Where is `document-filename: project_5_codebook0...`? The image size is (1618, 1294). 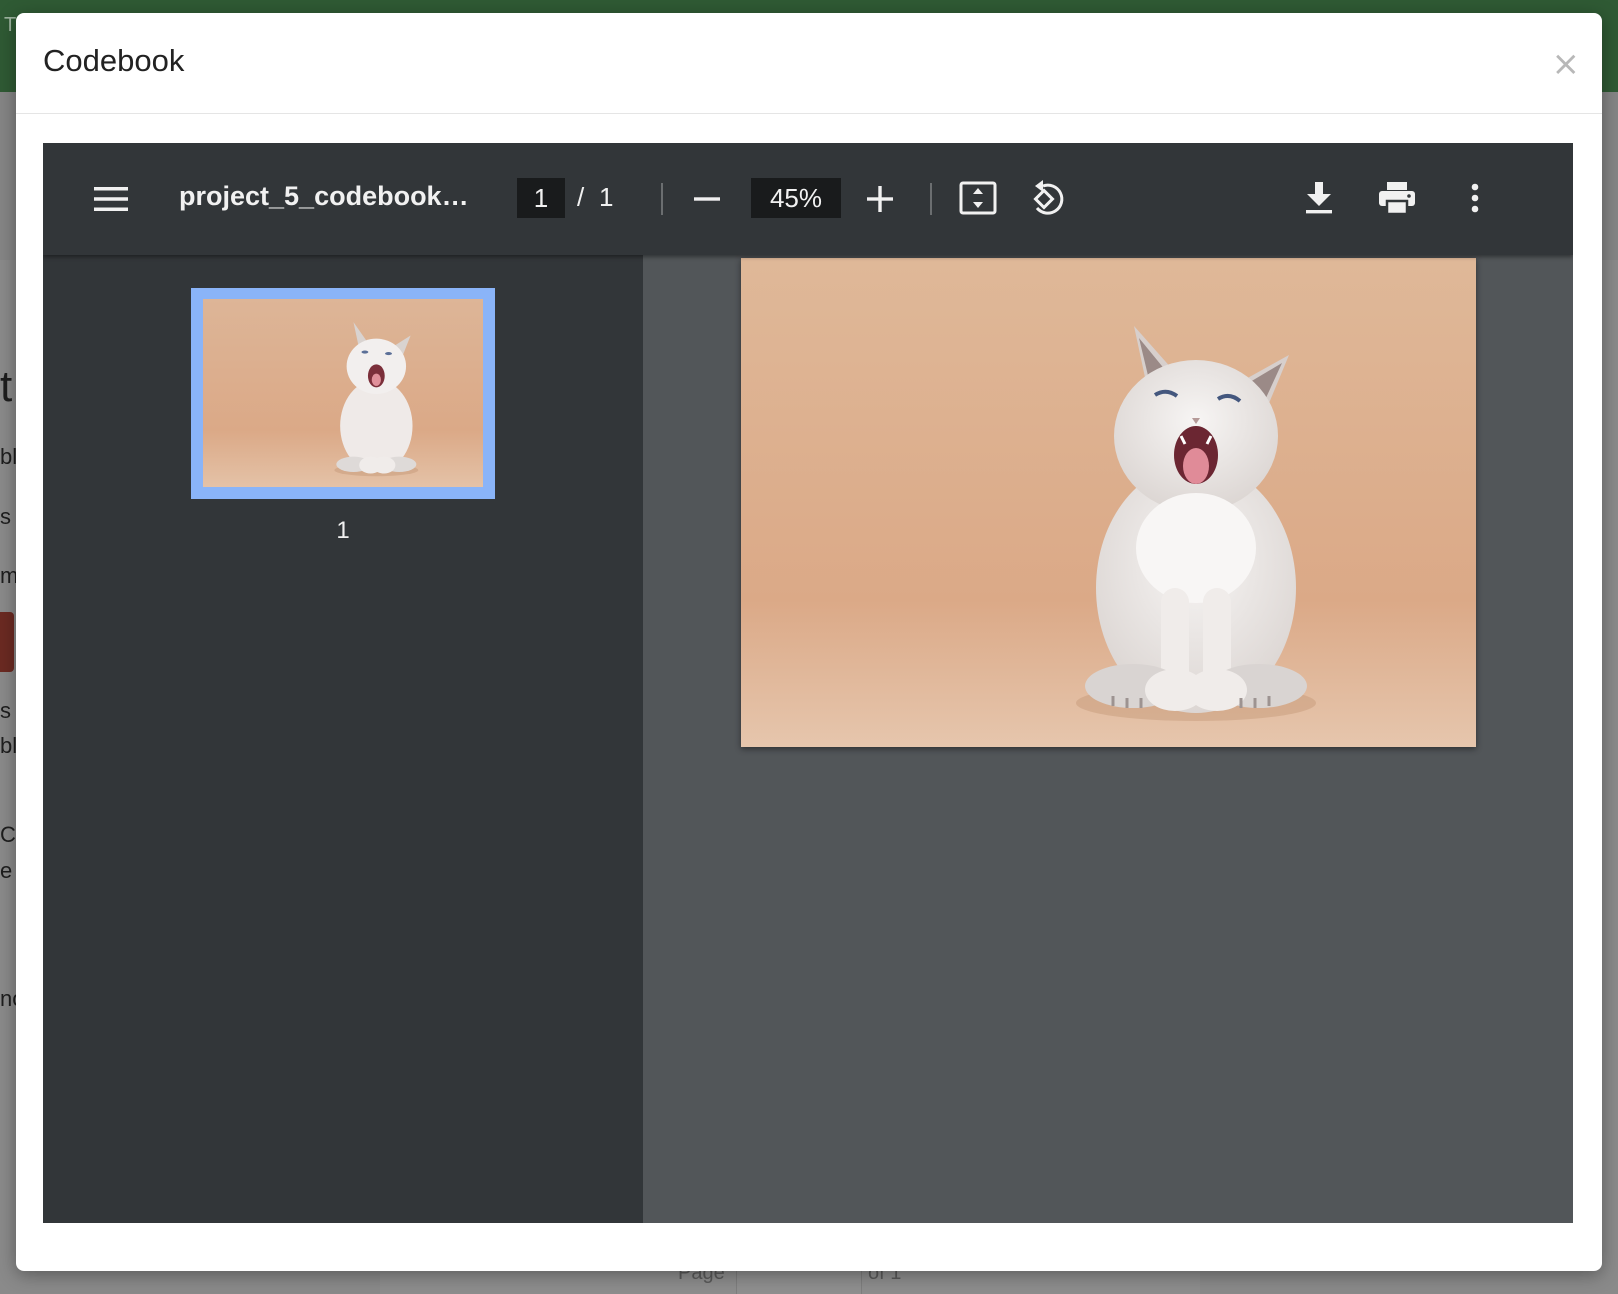 document-filename: project_5_codebook0... is located at coordinates (324, 196).